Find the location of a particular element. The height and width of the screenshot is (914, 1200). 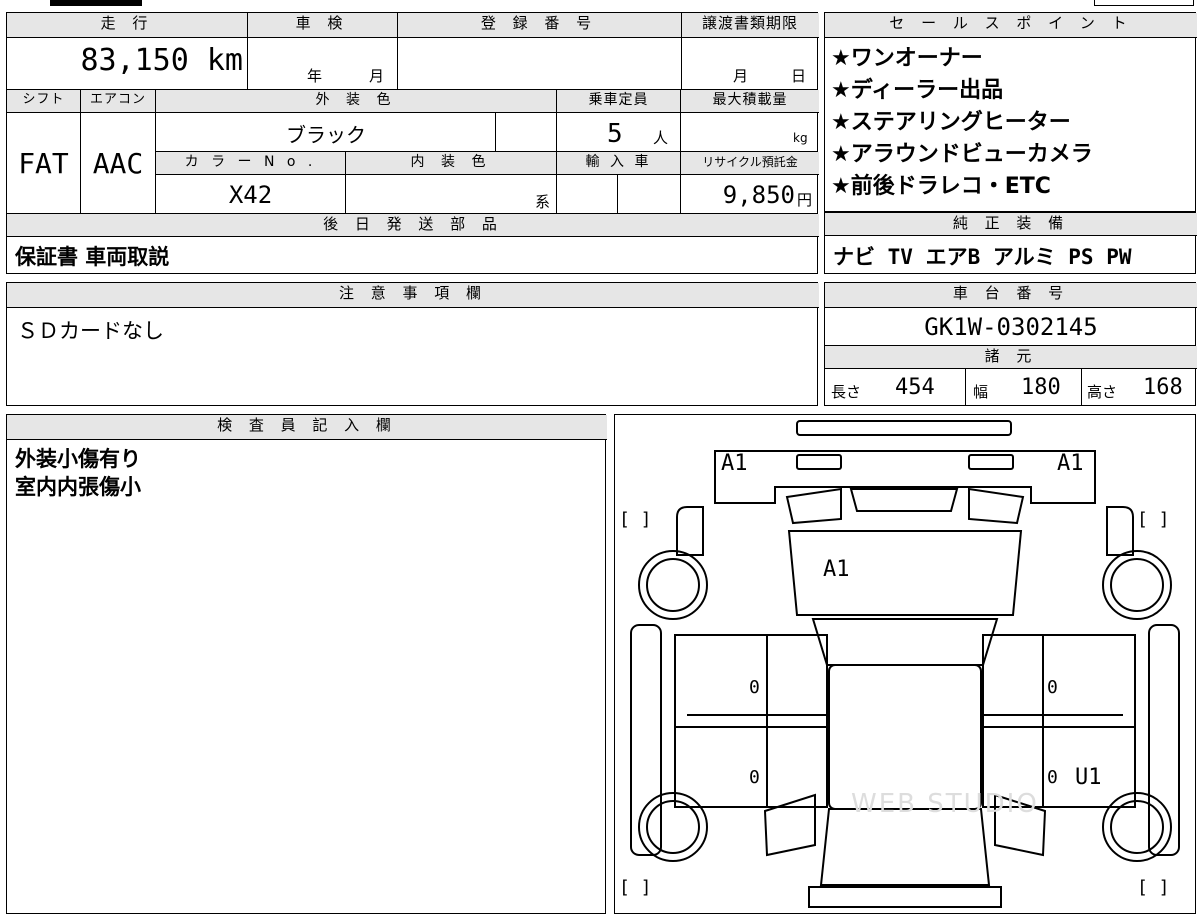

registration-label: 登 録 番 号 is located at coordinates (539, 25).